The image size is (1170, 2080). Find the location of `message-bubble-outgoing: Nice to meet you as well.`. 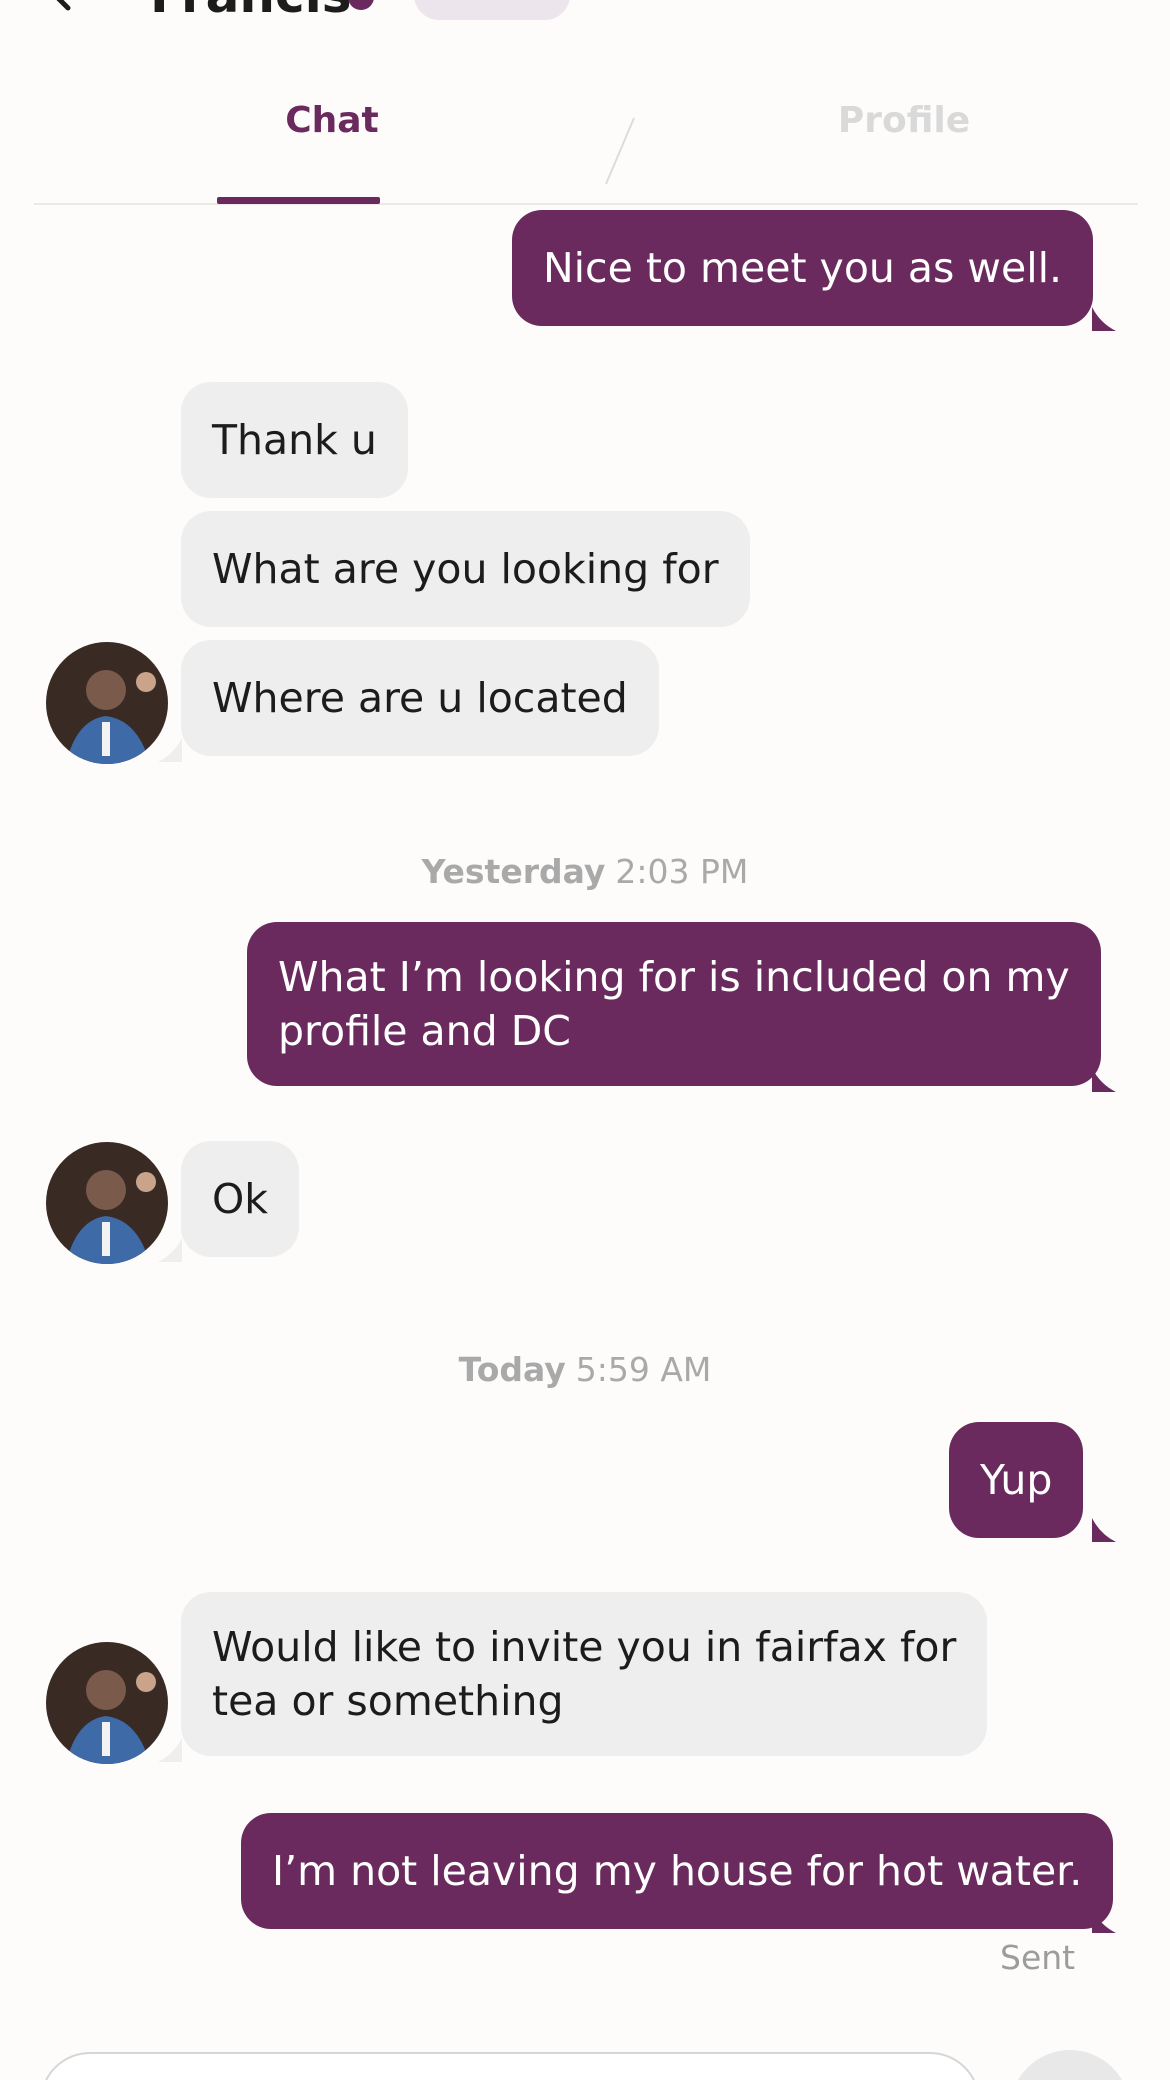

message-bubble-outgoing: Nice to meet you as well. is located at coordinates (803, 268).